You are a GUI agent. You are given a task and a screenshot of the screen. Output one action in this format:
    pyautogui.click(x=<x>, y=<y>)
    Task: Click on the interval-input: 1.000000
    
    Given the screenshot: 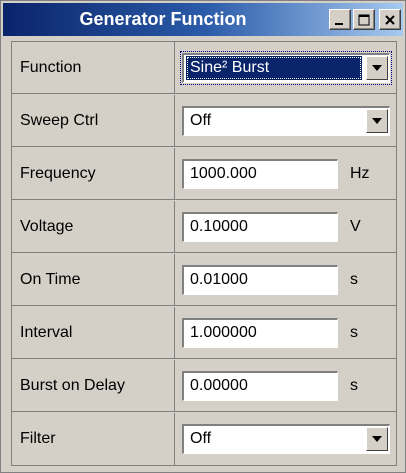 What is the action you would take?
    pyautogui.click(x=260, y=333)
    